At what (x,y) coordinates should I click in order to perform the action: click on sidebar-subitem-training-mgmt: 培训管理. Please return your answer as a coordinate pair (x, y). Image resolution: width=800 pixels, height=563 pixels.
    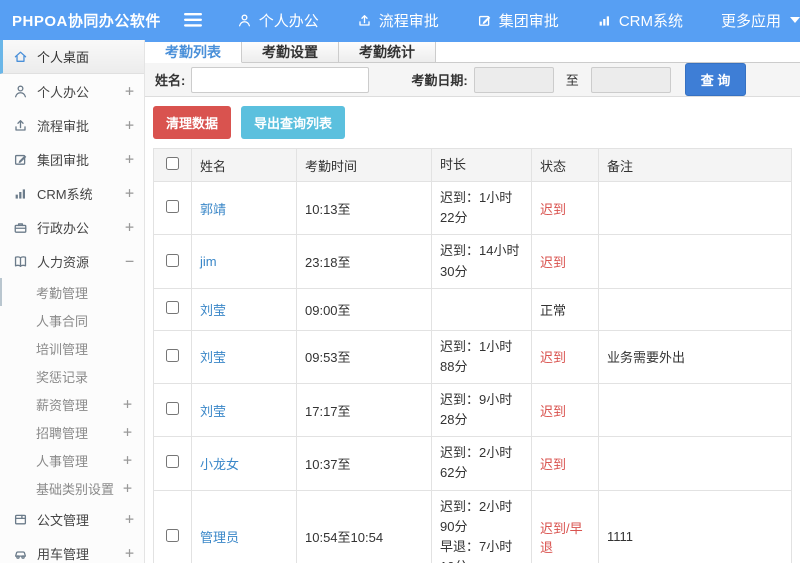
    Looking at the image, I should click on (72, 348).